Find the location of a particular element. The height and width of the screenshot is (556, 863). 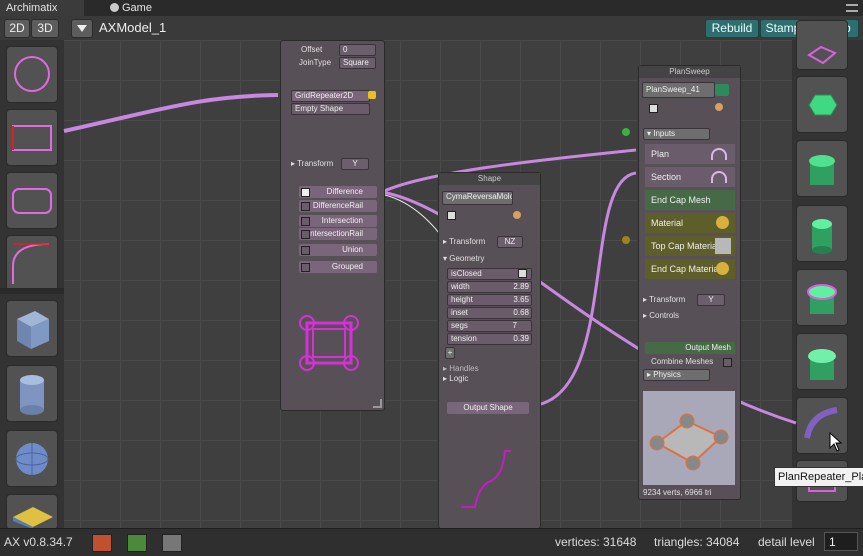

palette-extrude-outline is located at coordinates (822, 297).